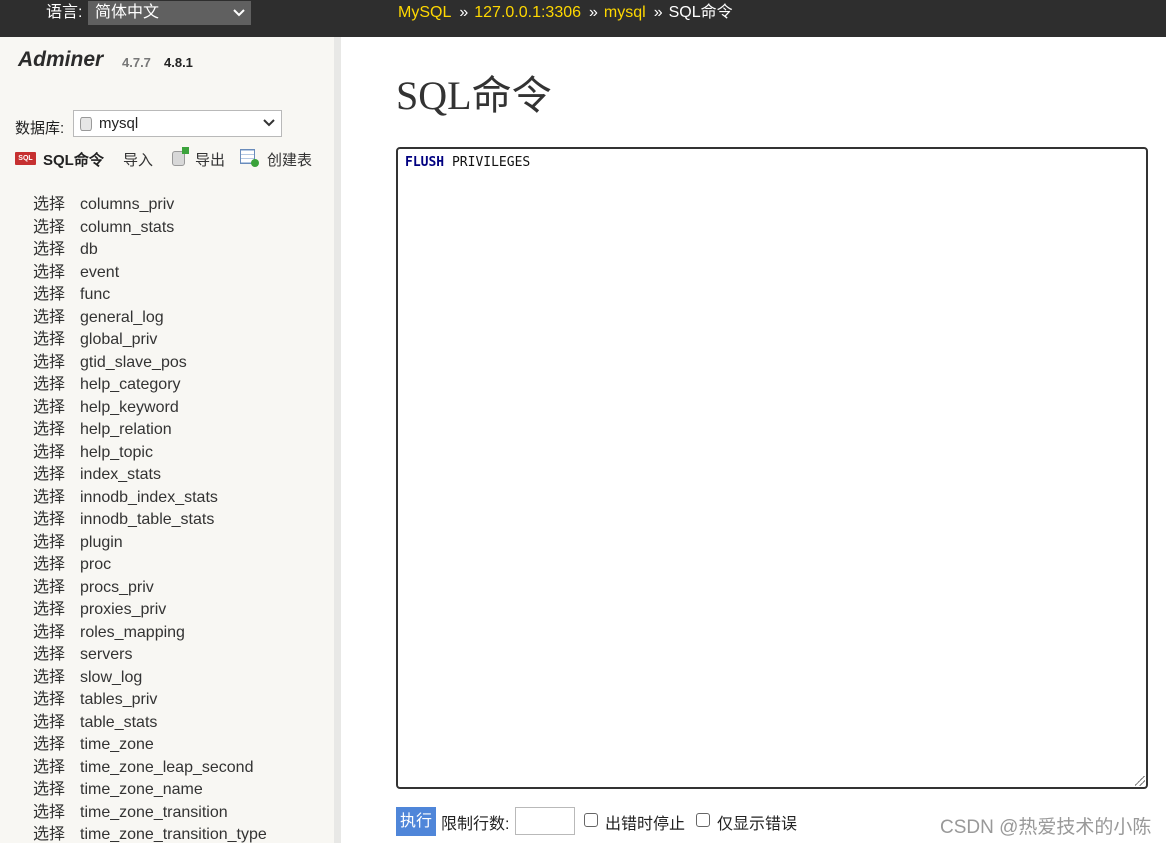  Describe the element at coordinates (111, 678) in the screenshot. I see `table-name-link: slow_log` at that location.